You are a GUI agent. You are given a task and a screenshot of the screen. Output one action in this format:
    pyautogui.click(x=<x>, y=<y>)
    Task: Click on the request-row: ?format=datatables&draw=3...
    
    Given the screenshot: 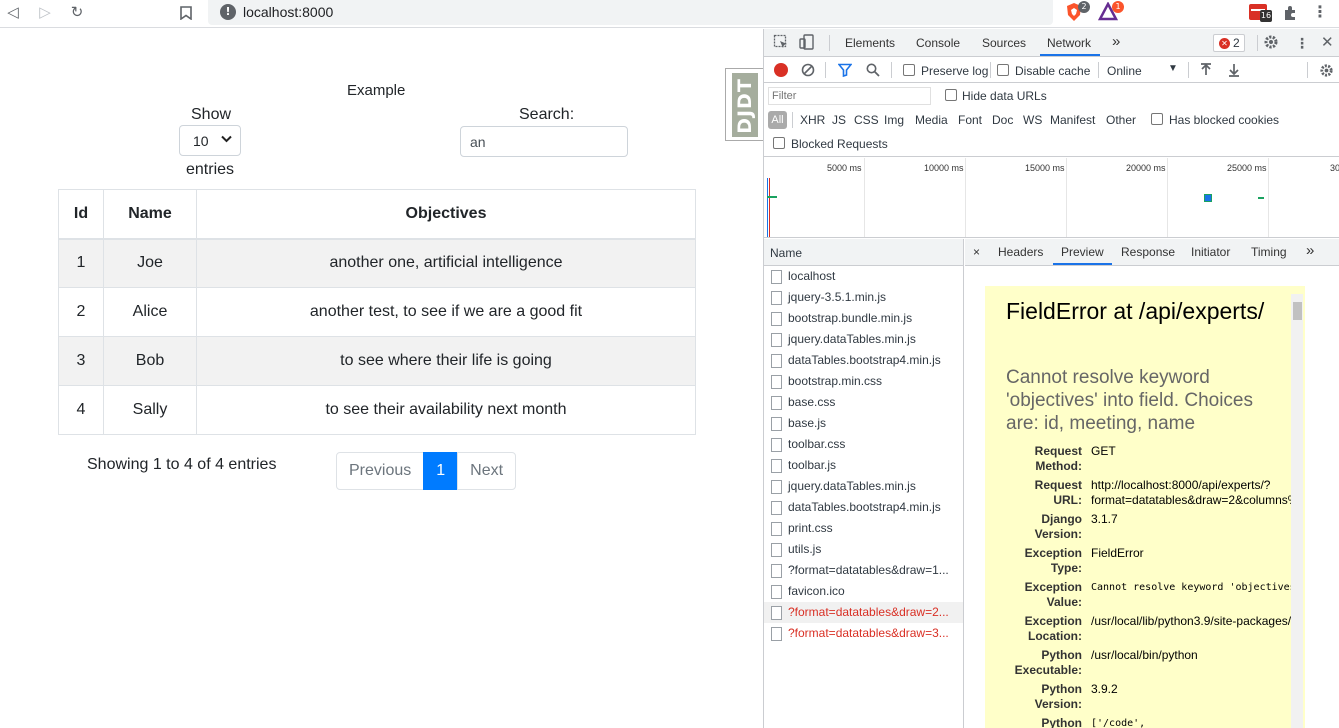 What is the action you would take?
    pyautogui.click(x=863, y=633)
    